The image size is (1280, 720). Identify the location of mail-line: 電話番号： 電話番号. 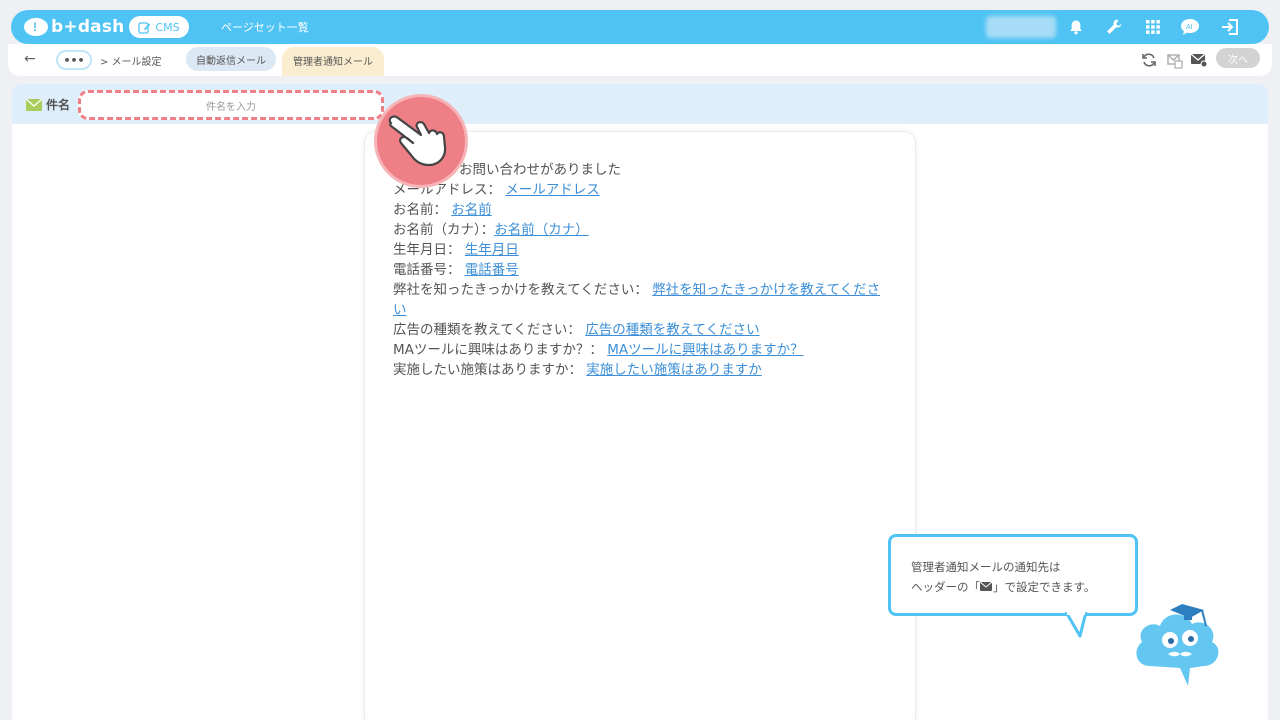
(456, 270).